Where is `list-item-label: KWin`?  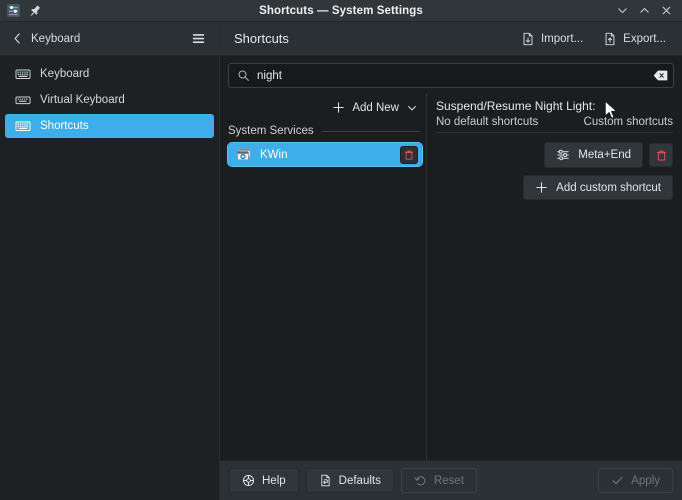 list-item-label: KWin is located at coordinates (274, 154).